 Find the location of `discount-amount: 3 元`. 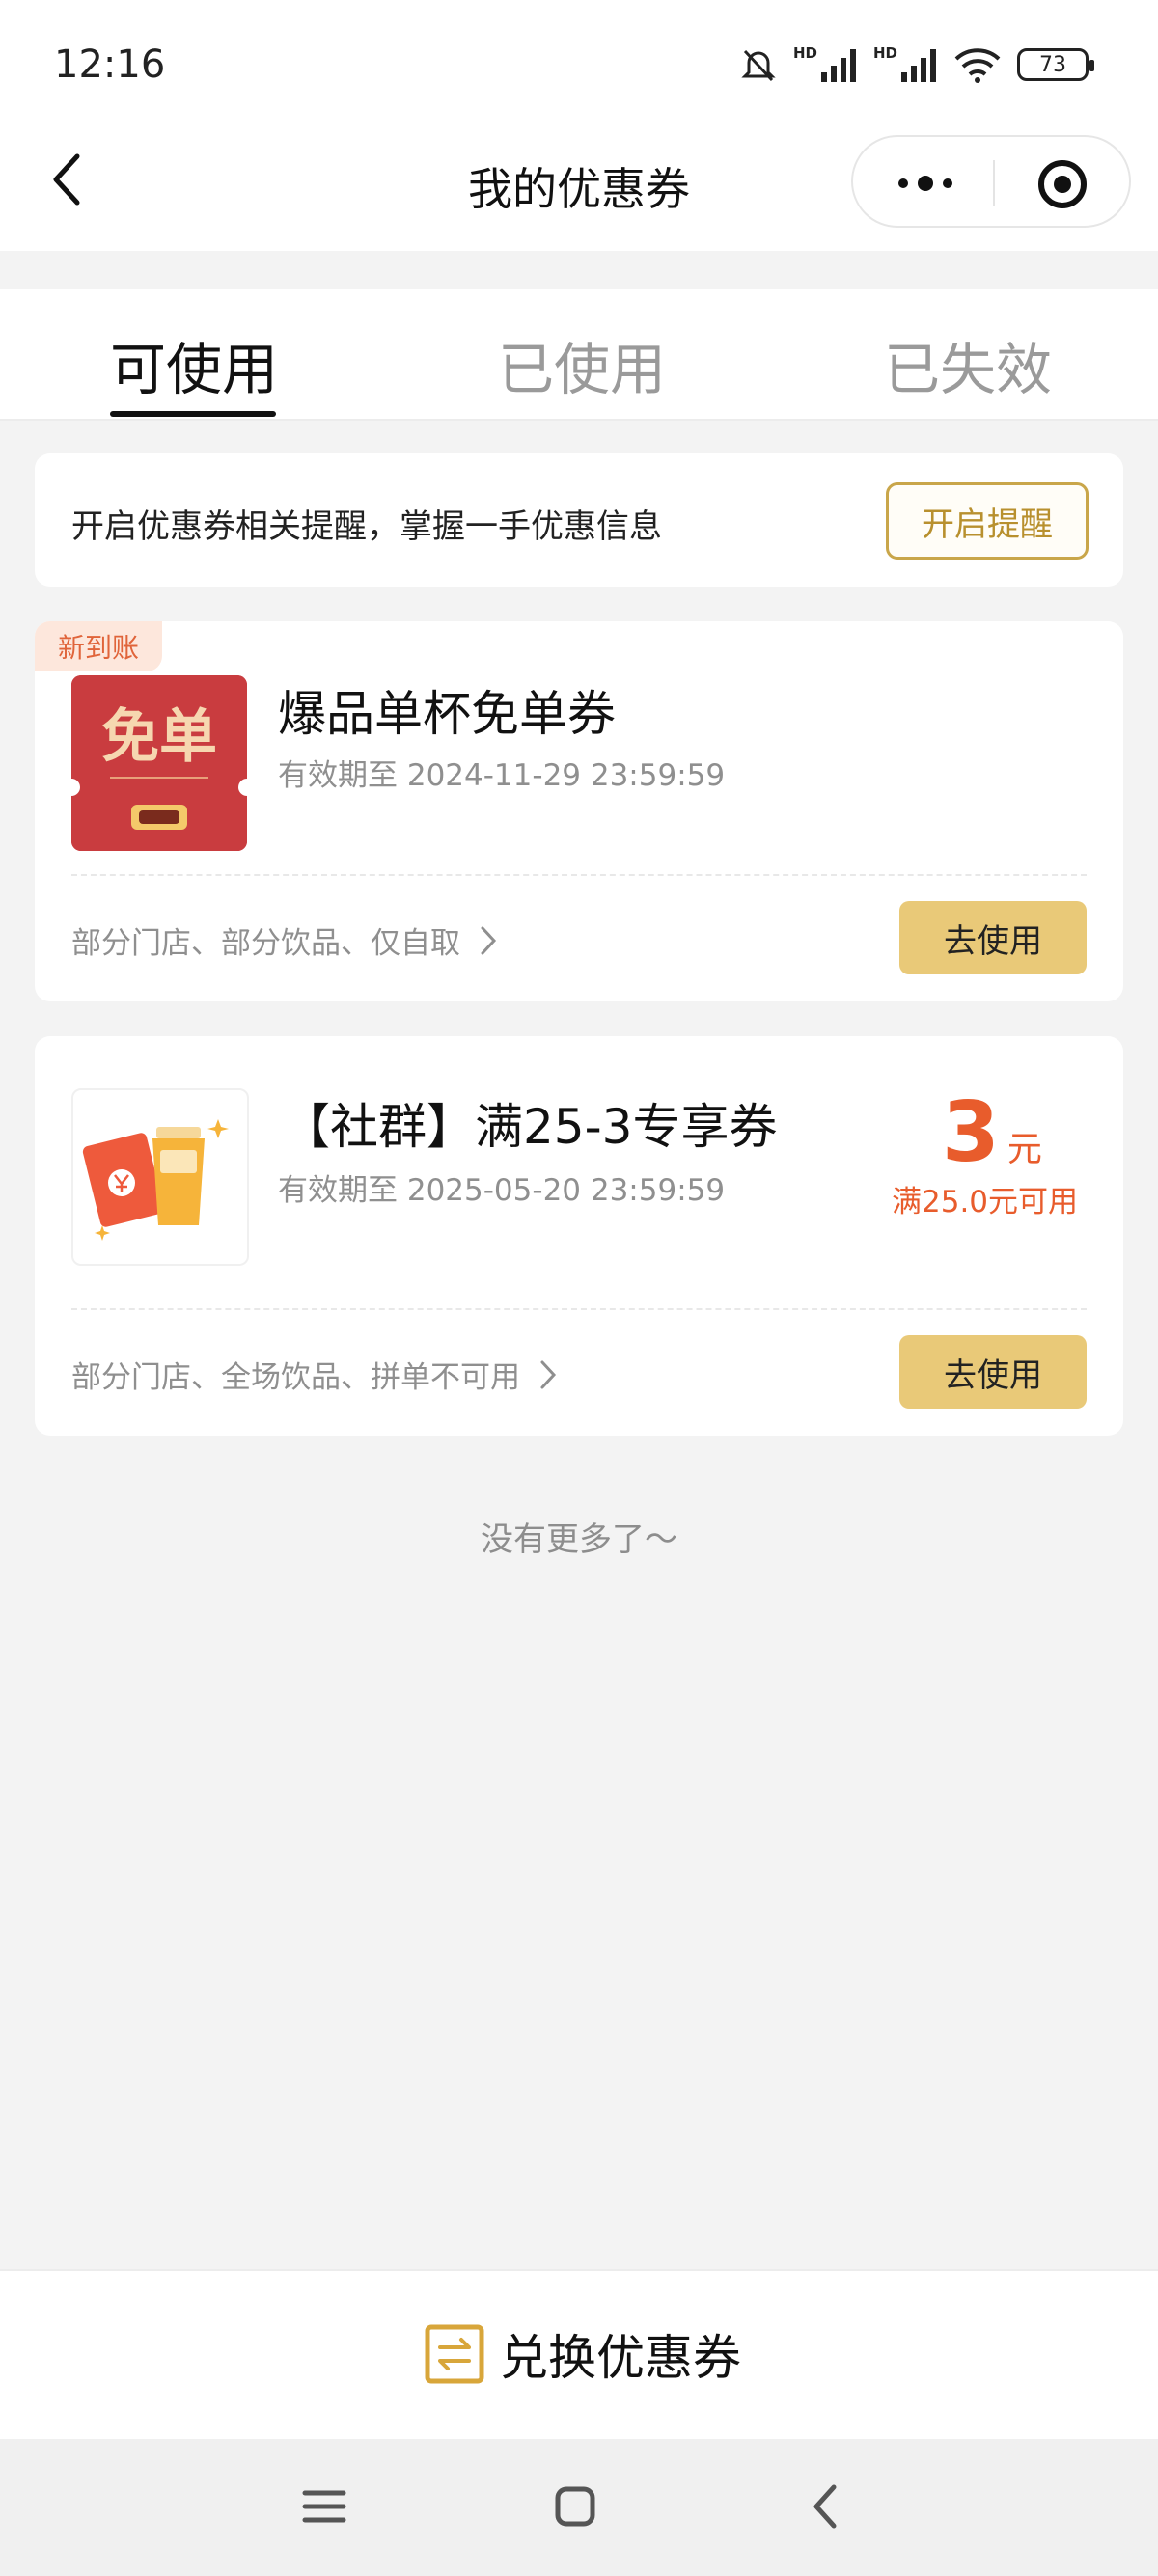

discount-amount: 3 元 is located at coordinates (992, 1132).